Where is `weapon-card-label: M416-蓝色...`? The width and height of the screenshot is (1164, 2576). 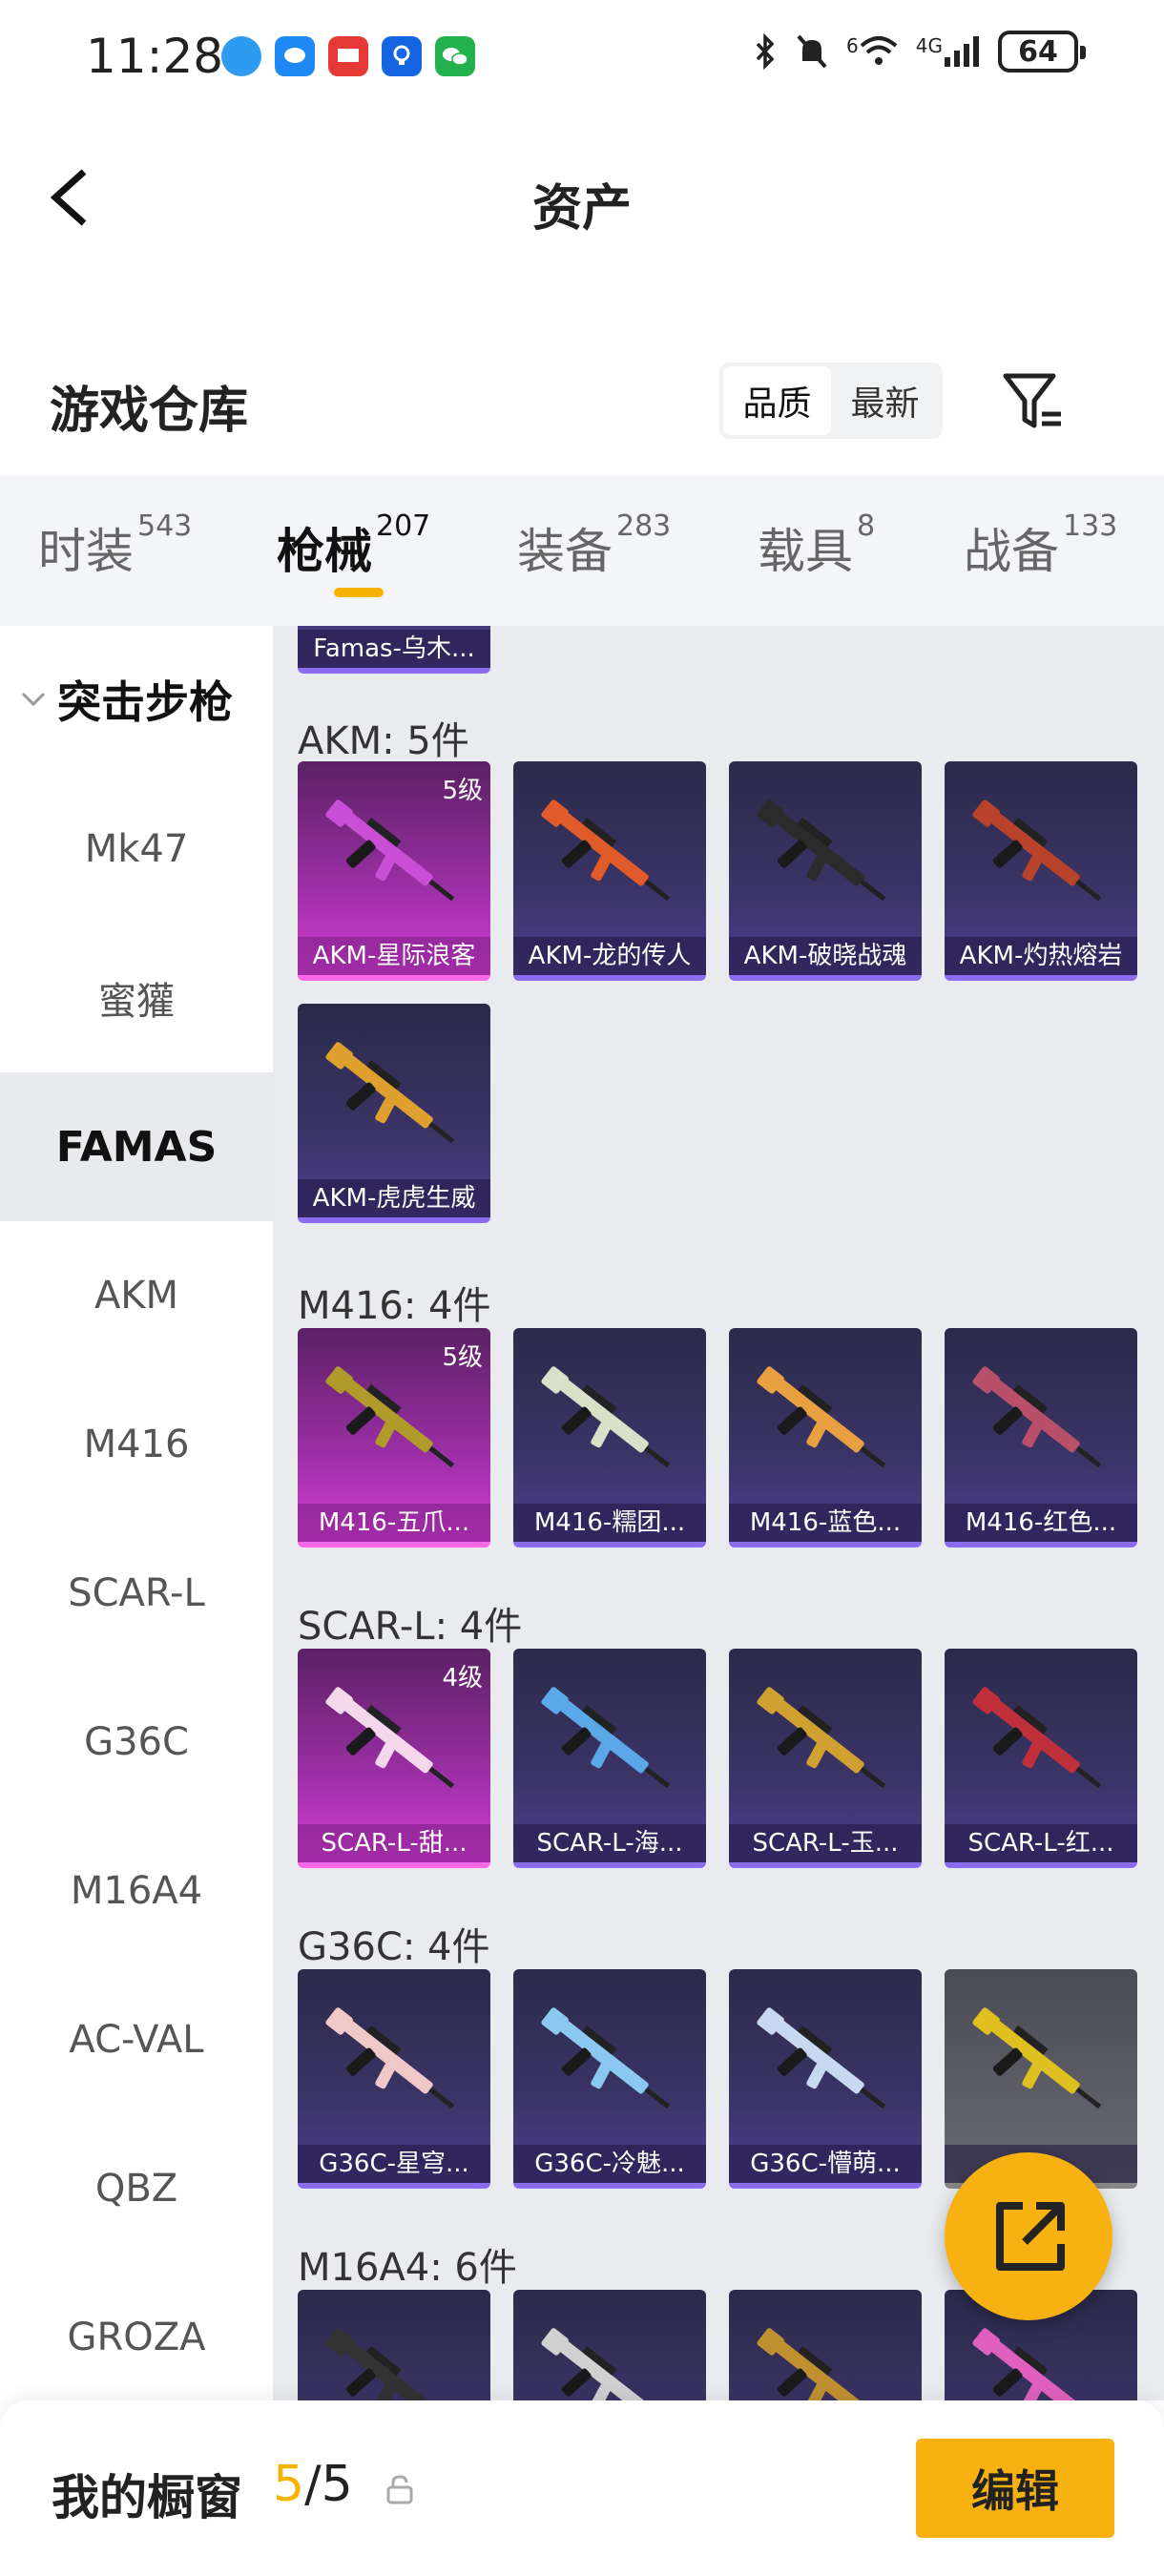 weapon-card-label: M416-蓝色... is located at coordinates (826, 1523).